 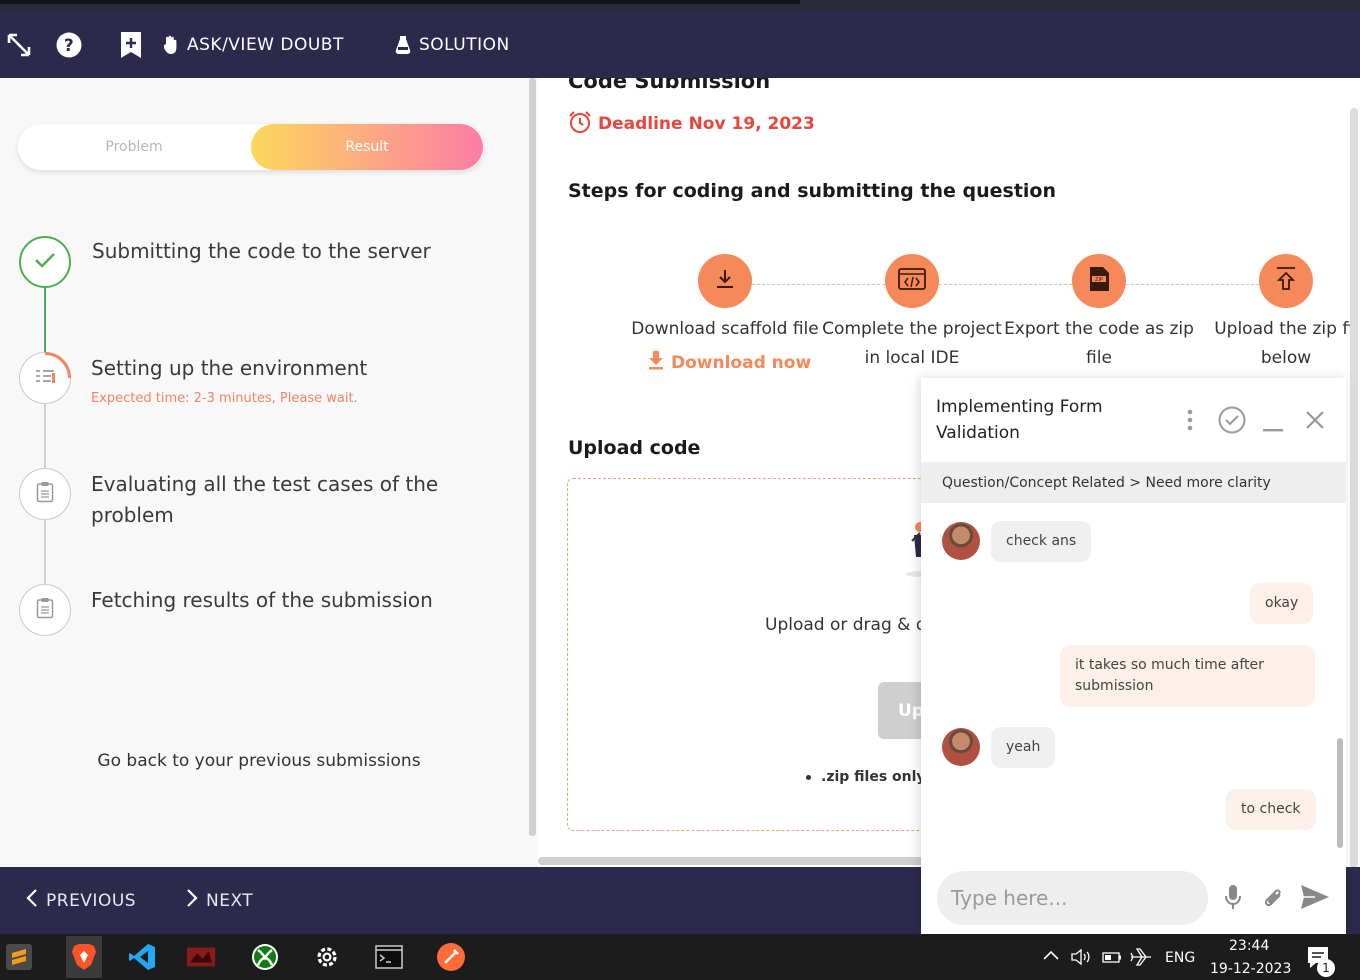 I want to click on sublime-text-icon, so click(x=19, y=957).